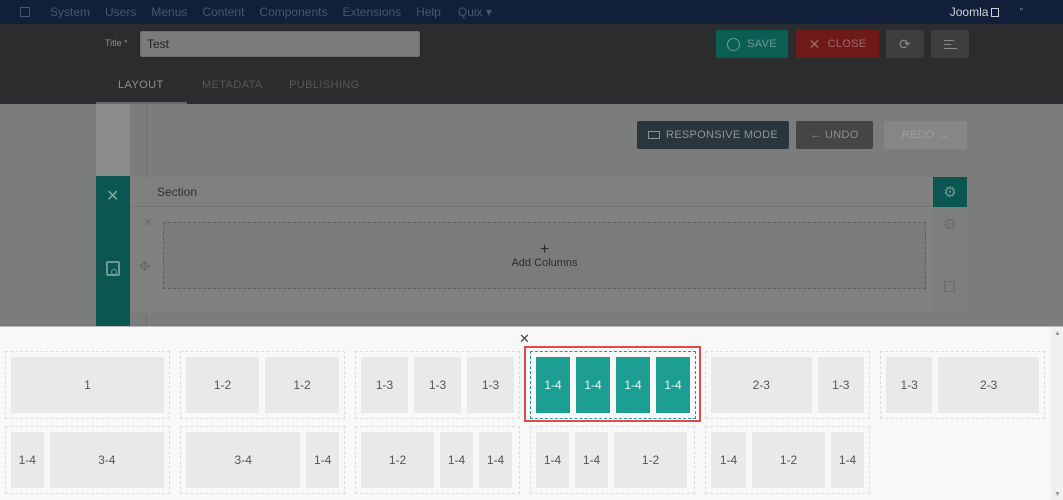  I want to click on menu-button, so click(950, 44).